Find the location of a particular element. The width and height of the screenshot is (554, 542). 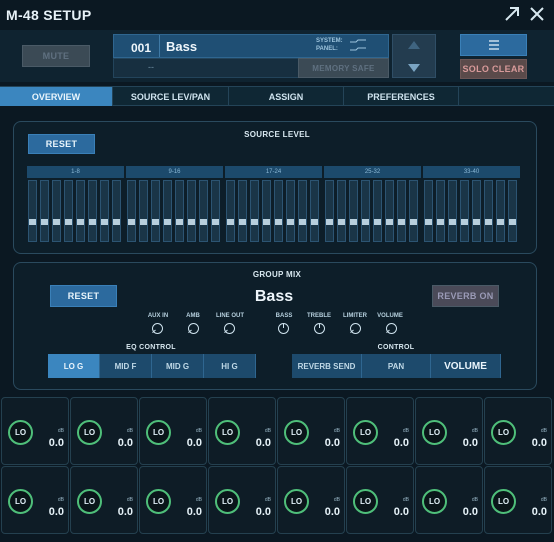

volume-button: VOLUME is located at coordinates (466, 366).